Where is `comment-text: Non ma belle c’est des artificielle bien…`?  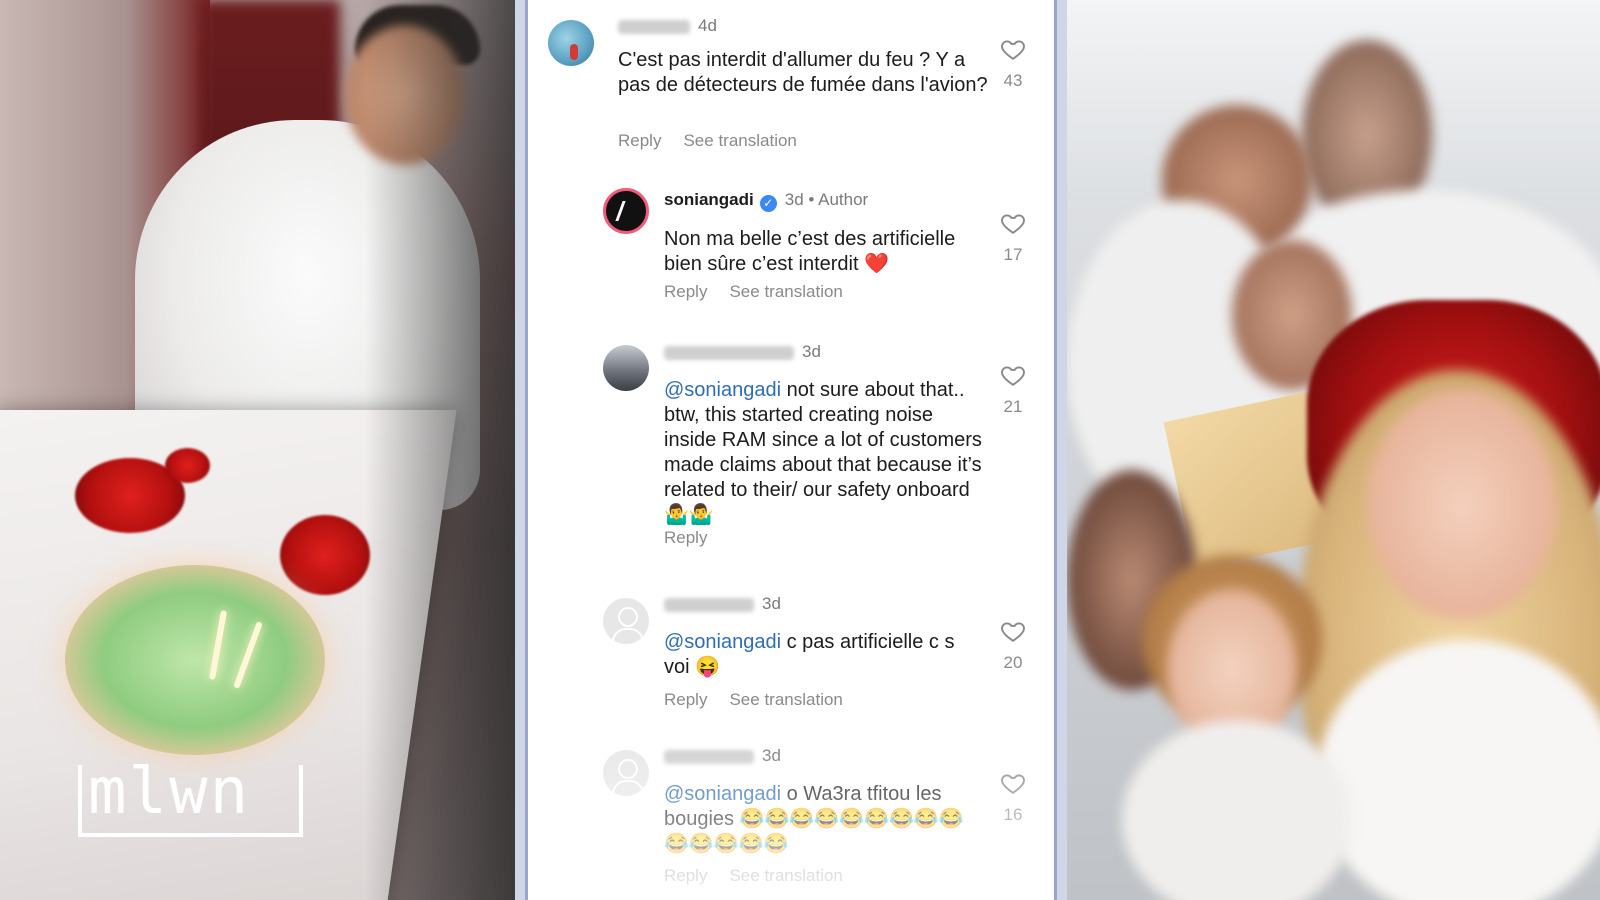 comment-text: Non ma belle c’est des artificielle bien… is located at coordinates (810, 251).